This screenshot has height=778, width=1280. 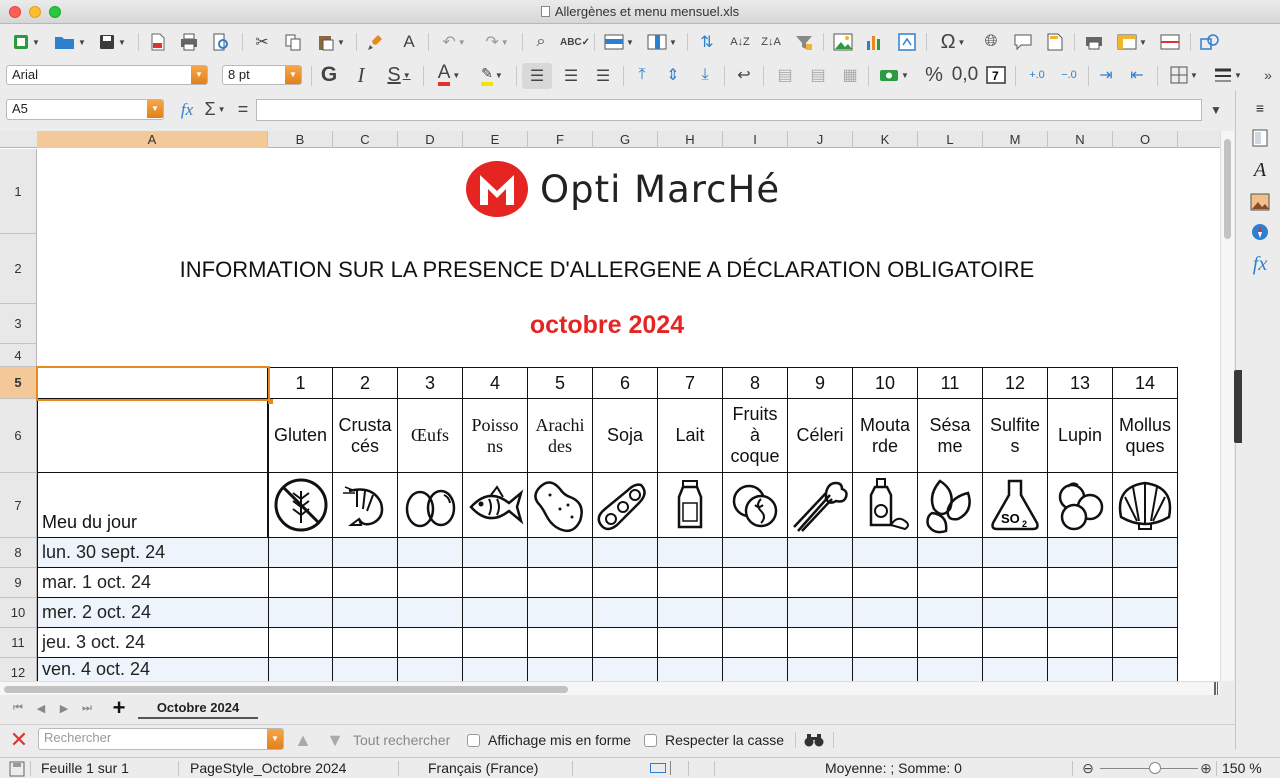 What do you see at coordinates (662, 42) in the screenshot?
I see `column-button: ▼` at bounding box center [662, 42].